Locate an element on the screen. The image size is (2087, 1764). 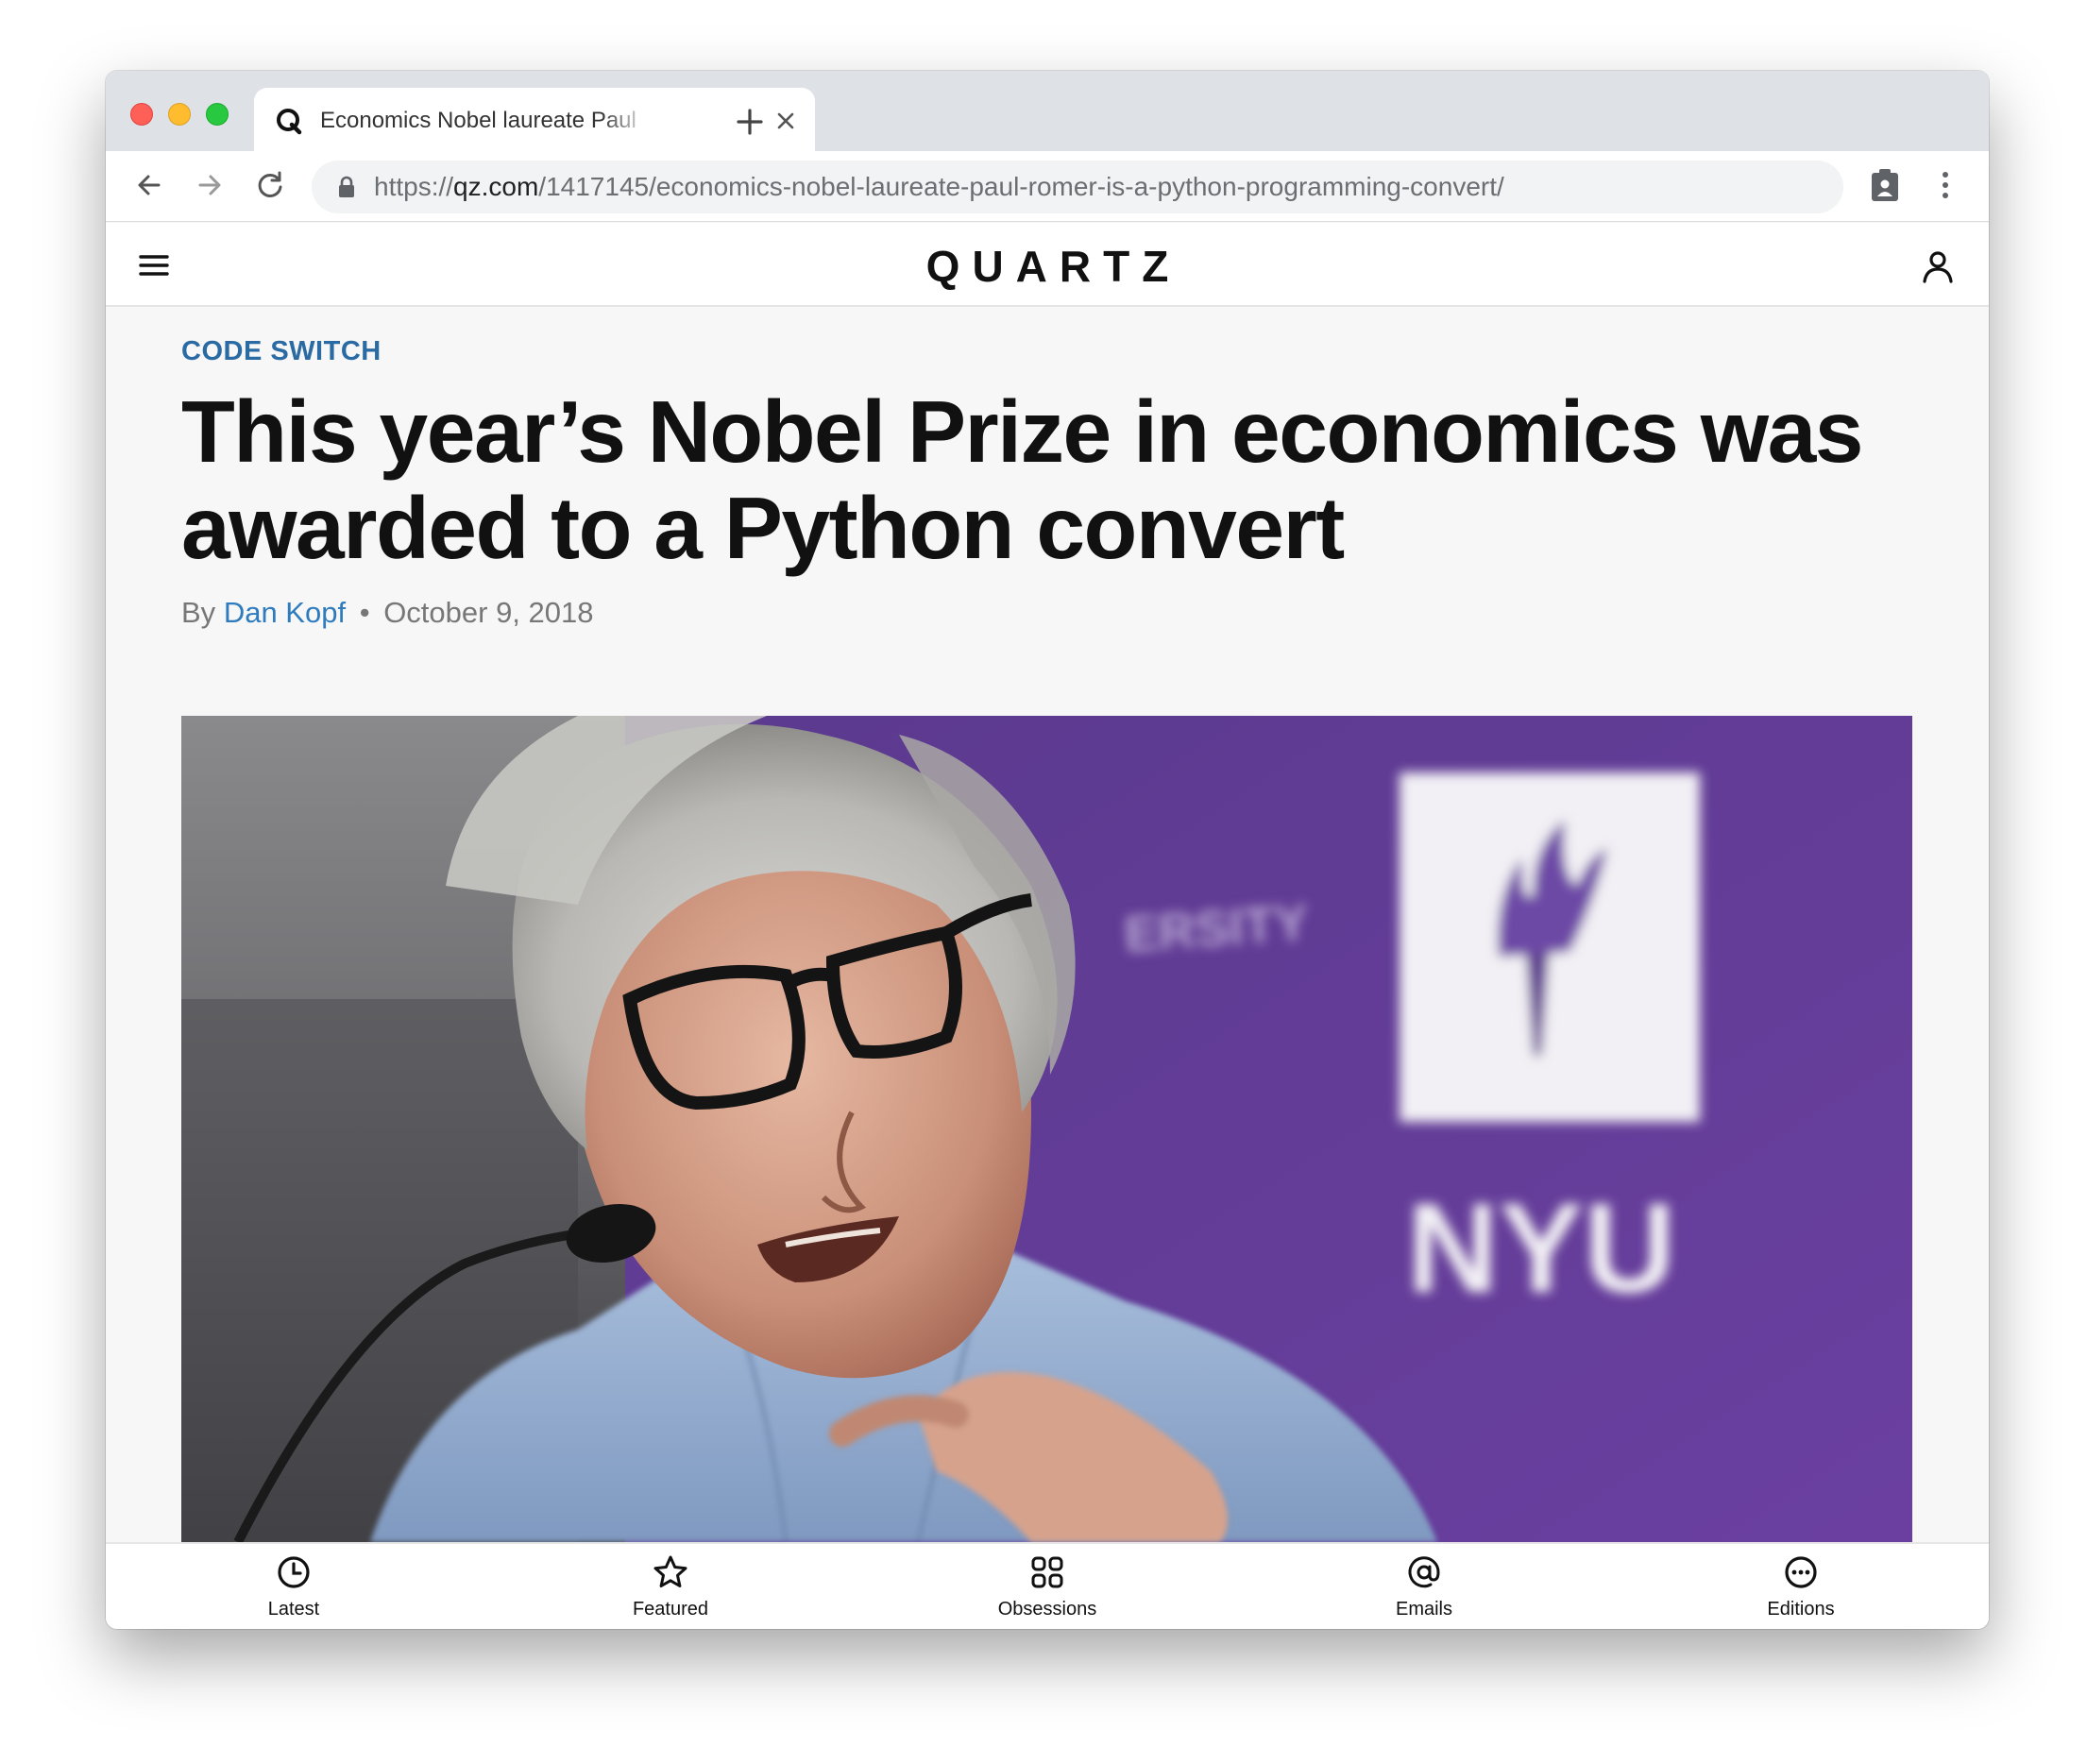
url-host: qz.com is located at coordinates (496, 186).